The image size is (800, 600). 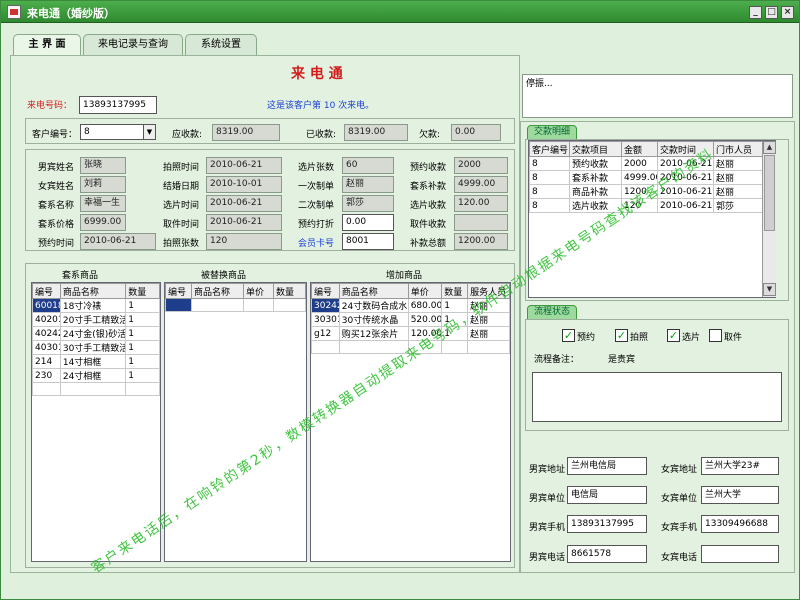 What do you see at coordinates (46, 305) in the screenshot?
I see `table-cell: 60018` at bounding box center [46, 305].